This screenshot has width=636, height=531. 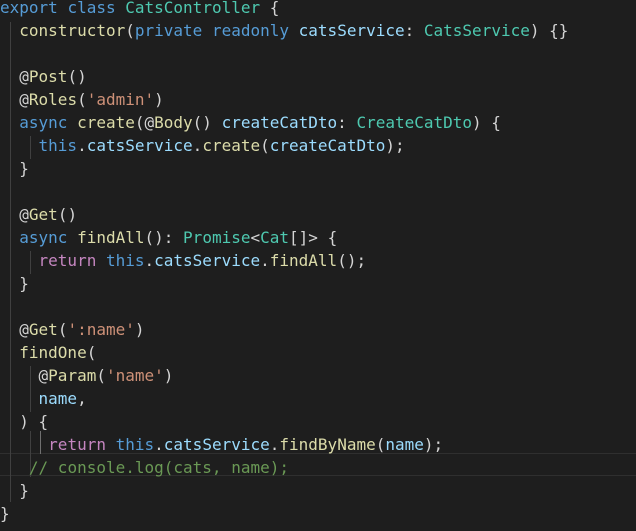 I want to click on code-token: ():, so click(x=164, y=237).